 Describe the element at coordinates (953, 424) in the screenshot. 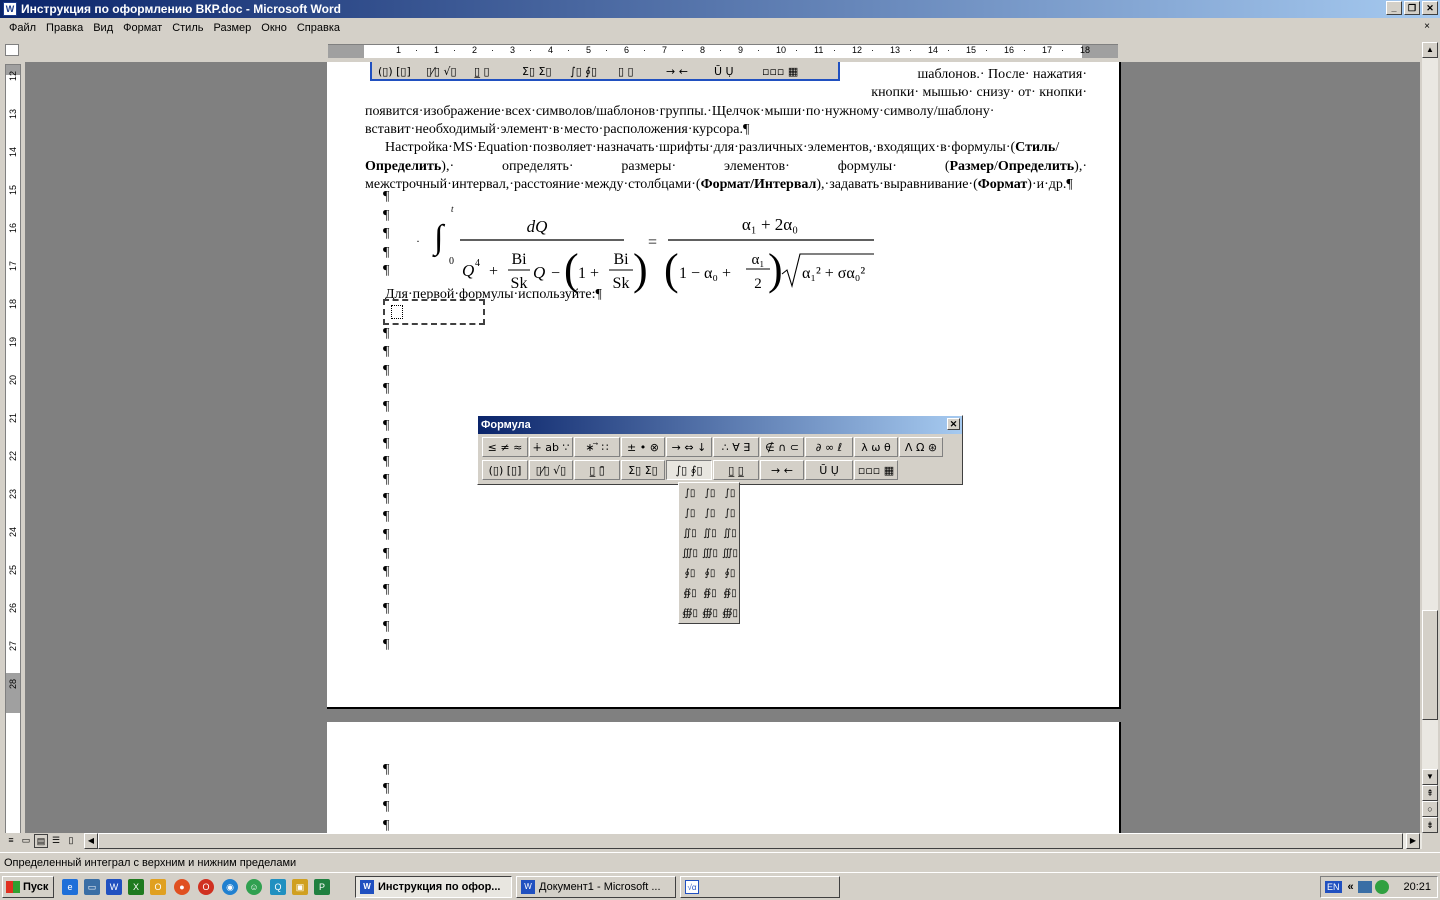

I see `formula-toolbar-close-icon: ✕` at that location.